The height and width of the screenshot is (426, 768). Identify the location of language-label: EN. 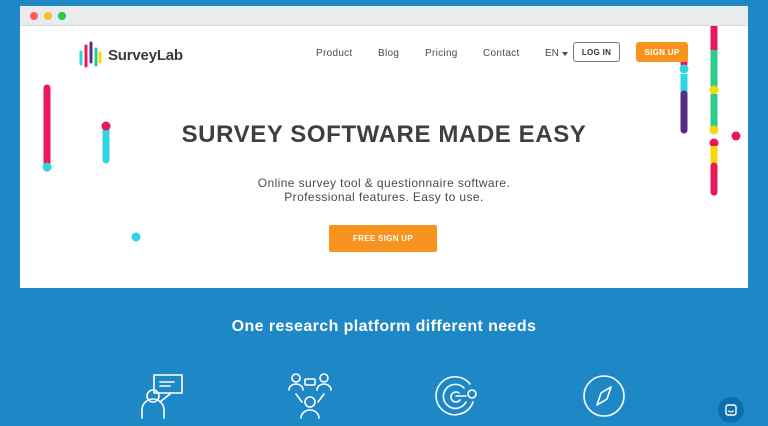
(552, 53).